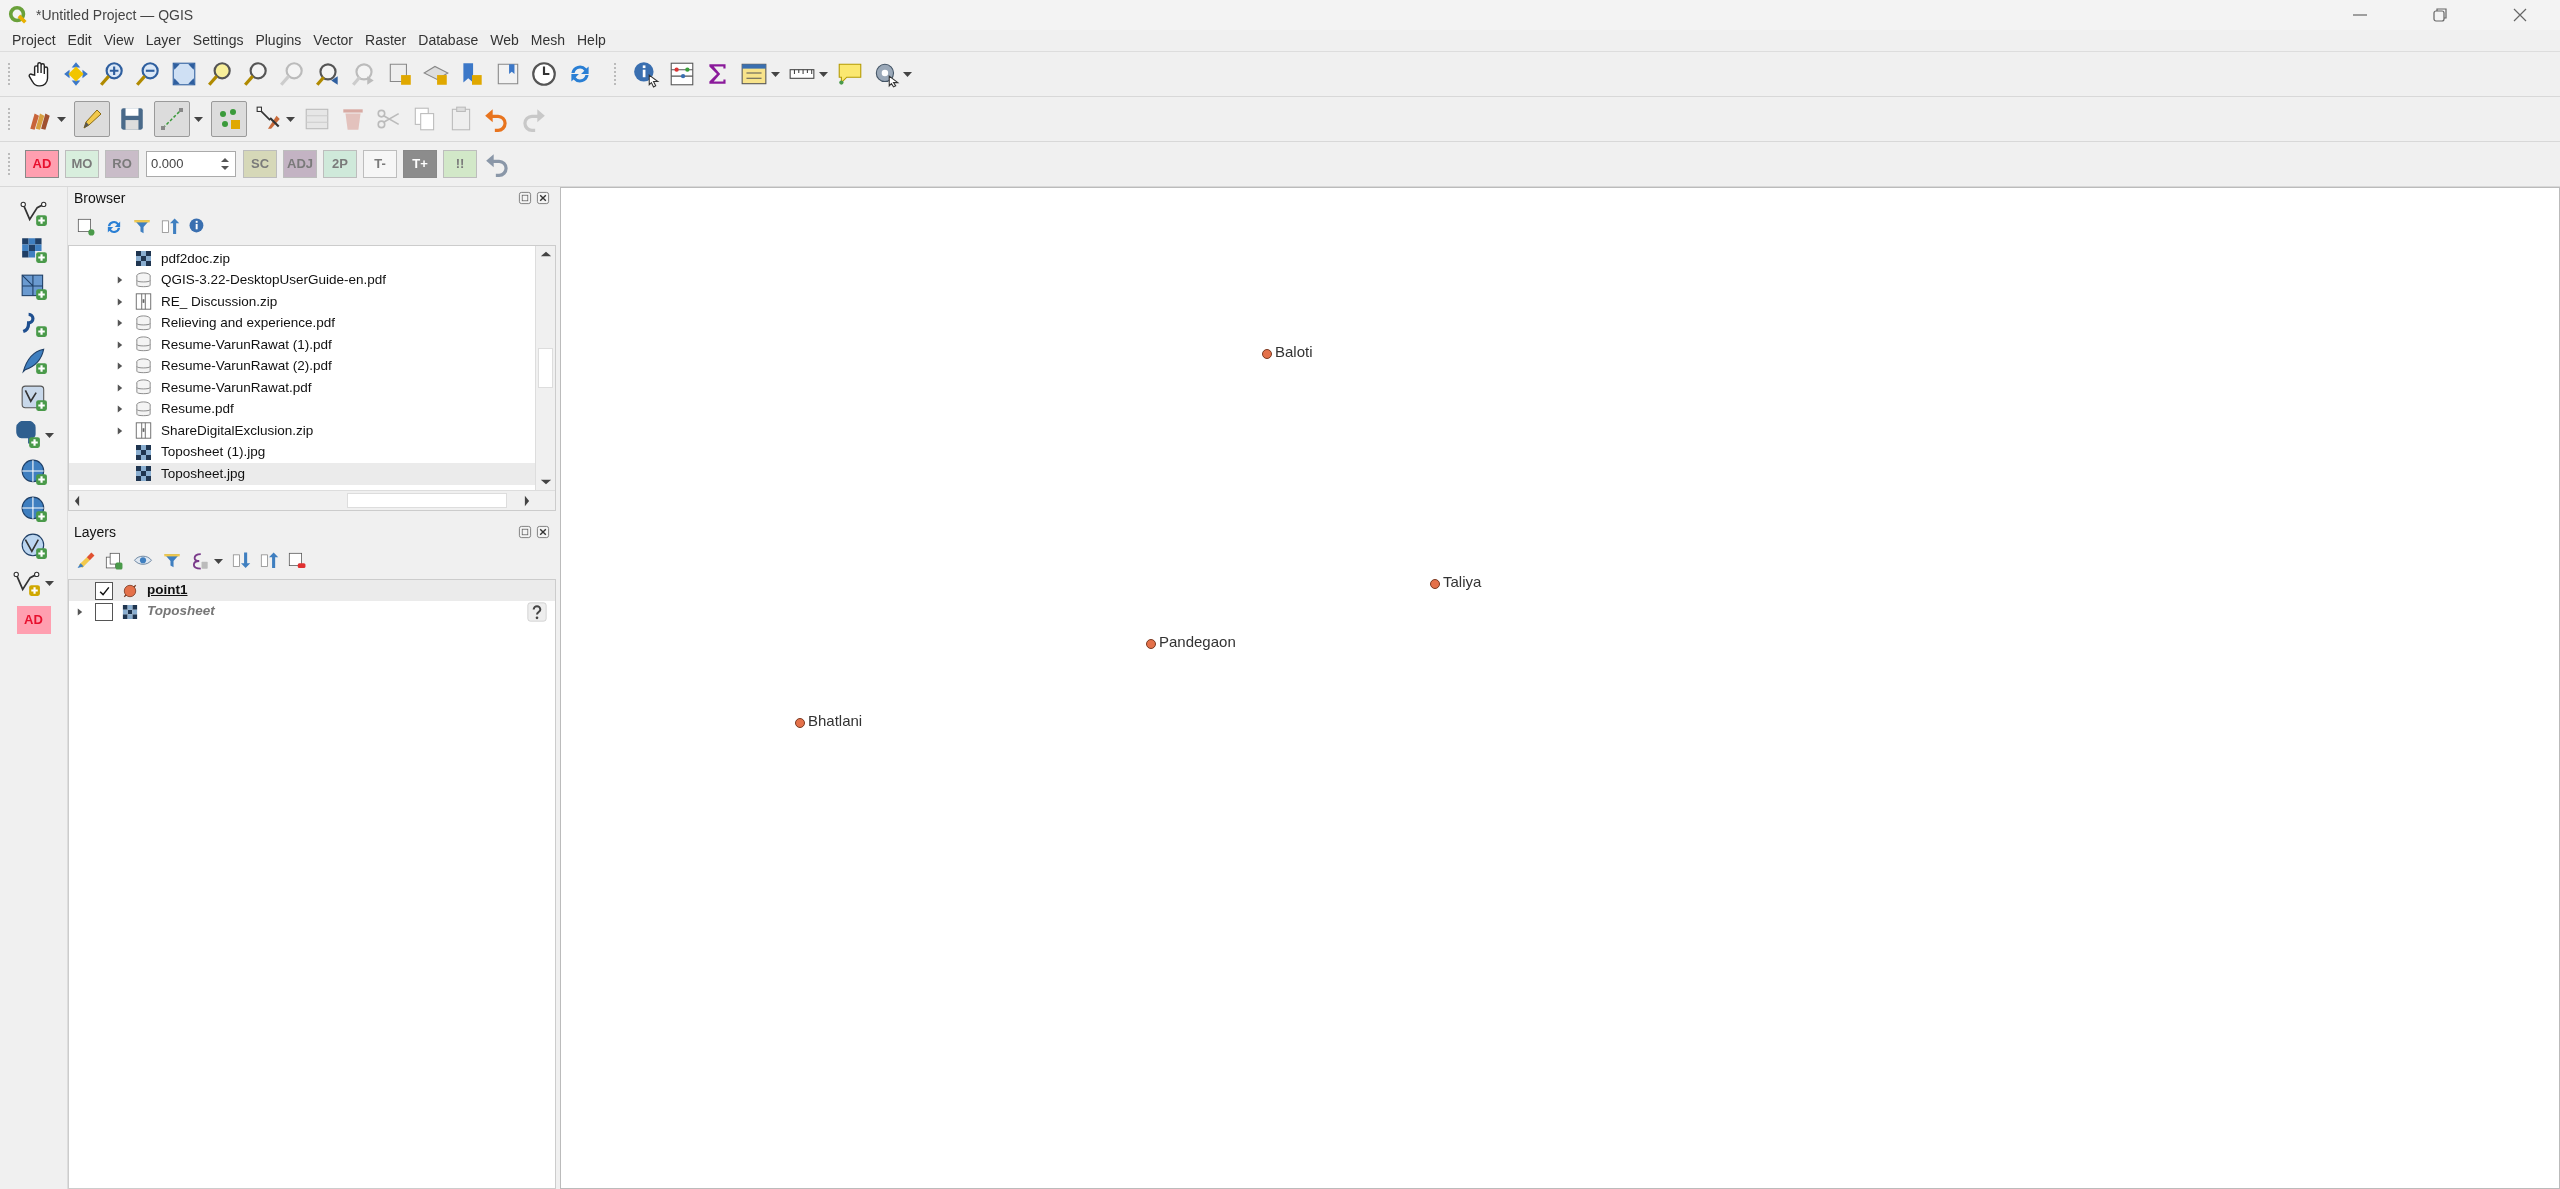  What do you see at coordinates (143, 280) in the screenshot?
I see `database-icon` at bounding box center [143, 280].